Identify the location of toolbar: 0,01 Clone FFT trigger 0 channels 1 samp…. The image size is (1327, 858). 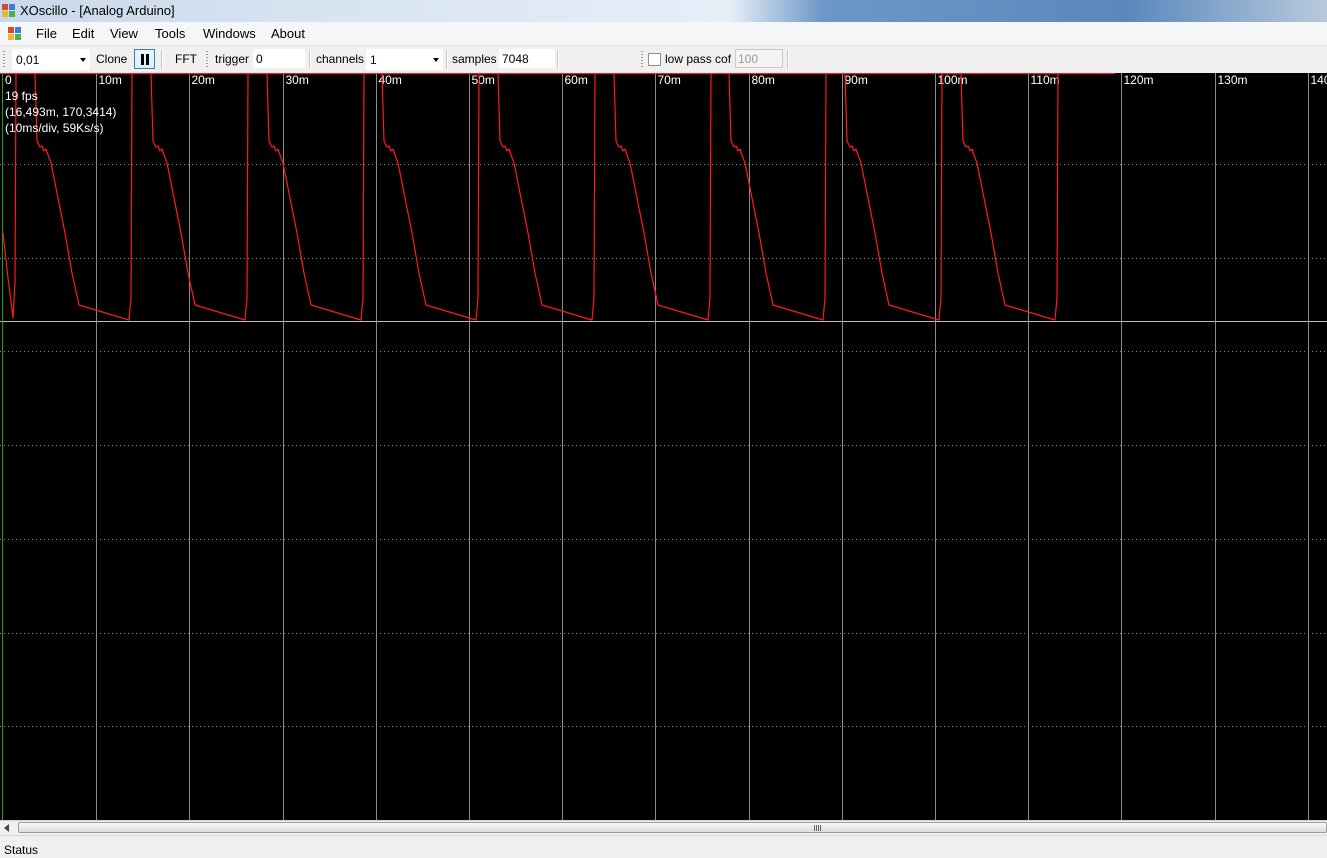
(663, 60).